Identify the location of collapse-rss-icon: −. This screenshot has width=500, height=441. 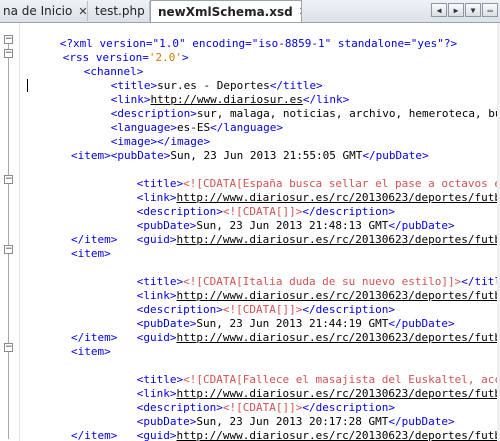
(8, 39).